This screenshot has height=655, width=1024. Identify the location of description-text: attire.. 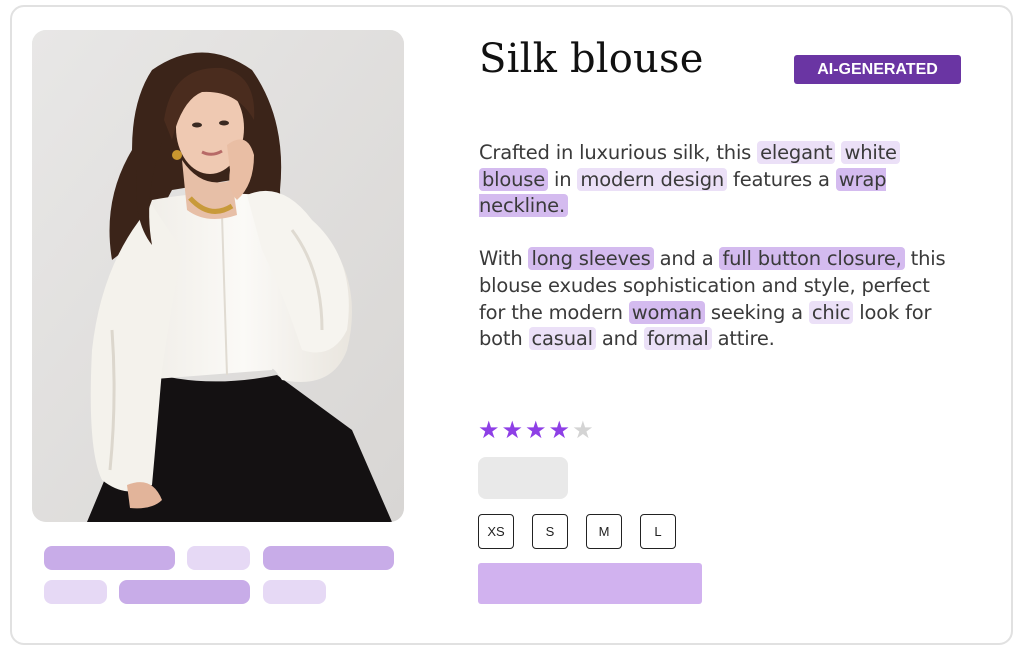
(743, 339).